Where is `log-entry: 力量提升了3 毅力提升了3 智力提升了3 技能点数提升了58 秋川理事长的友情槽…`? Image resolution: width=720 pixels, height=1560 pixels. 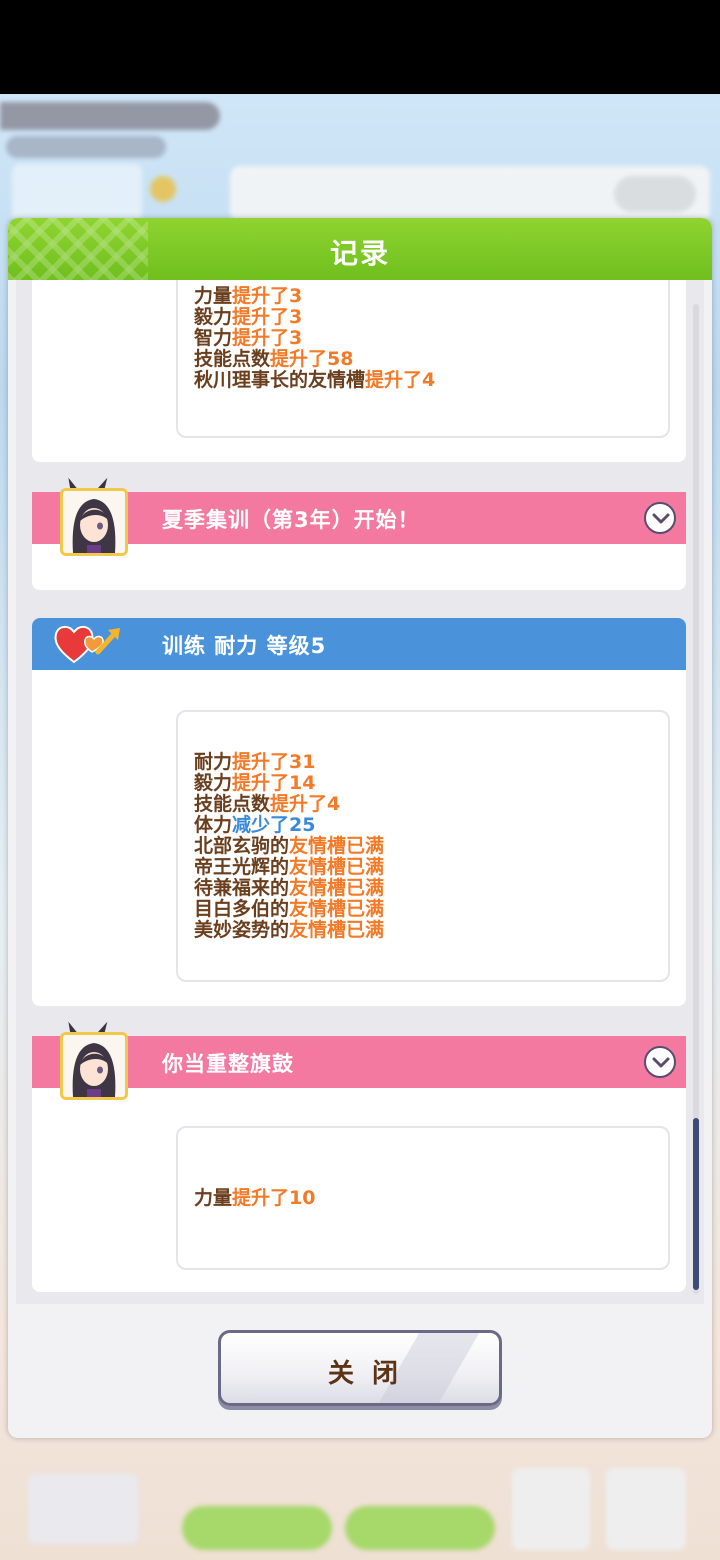 log-entry: 力量提升了3 毅力提升了3 智力提升了3 技能点数提升了58 秋川理事长的友情槽… is located at coordinates (359, 371).